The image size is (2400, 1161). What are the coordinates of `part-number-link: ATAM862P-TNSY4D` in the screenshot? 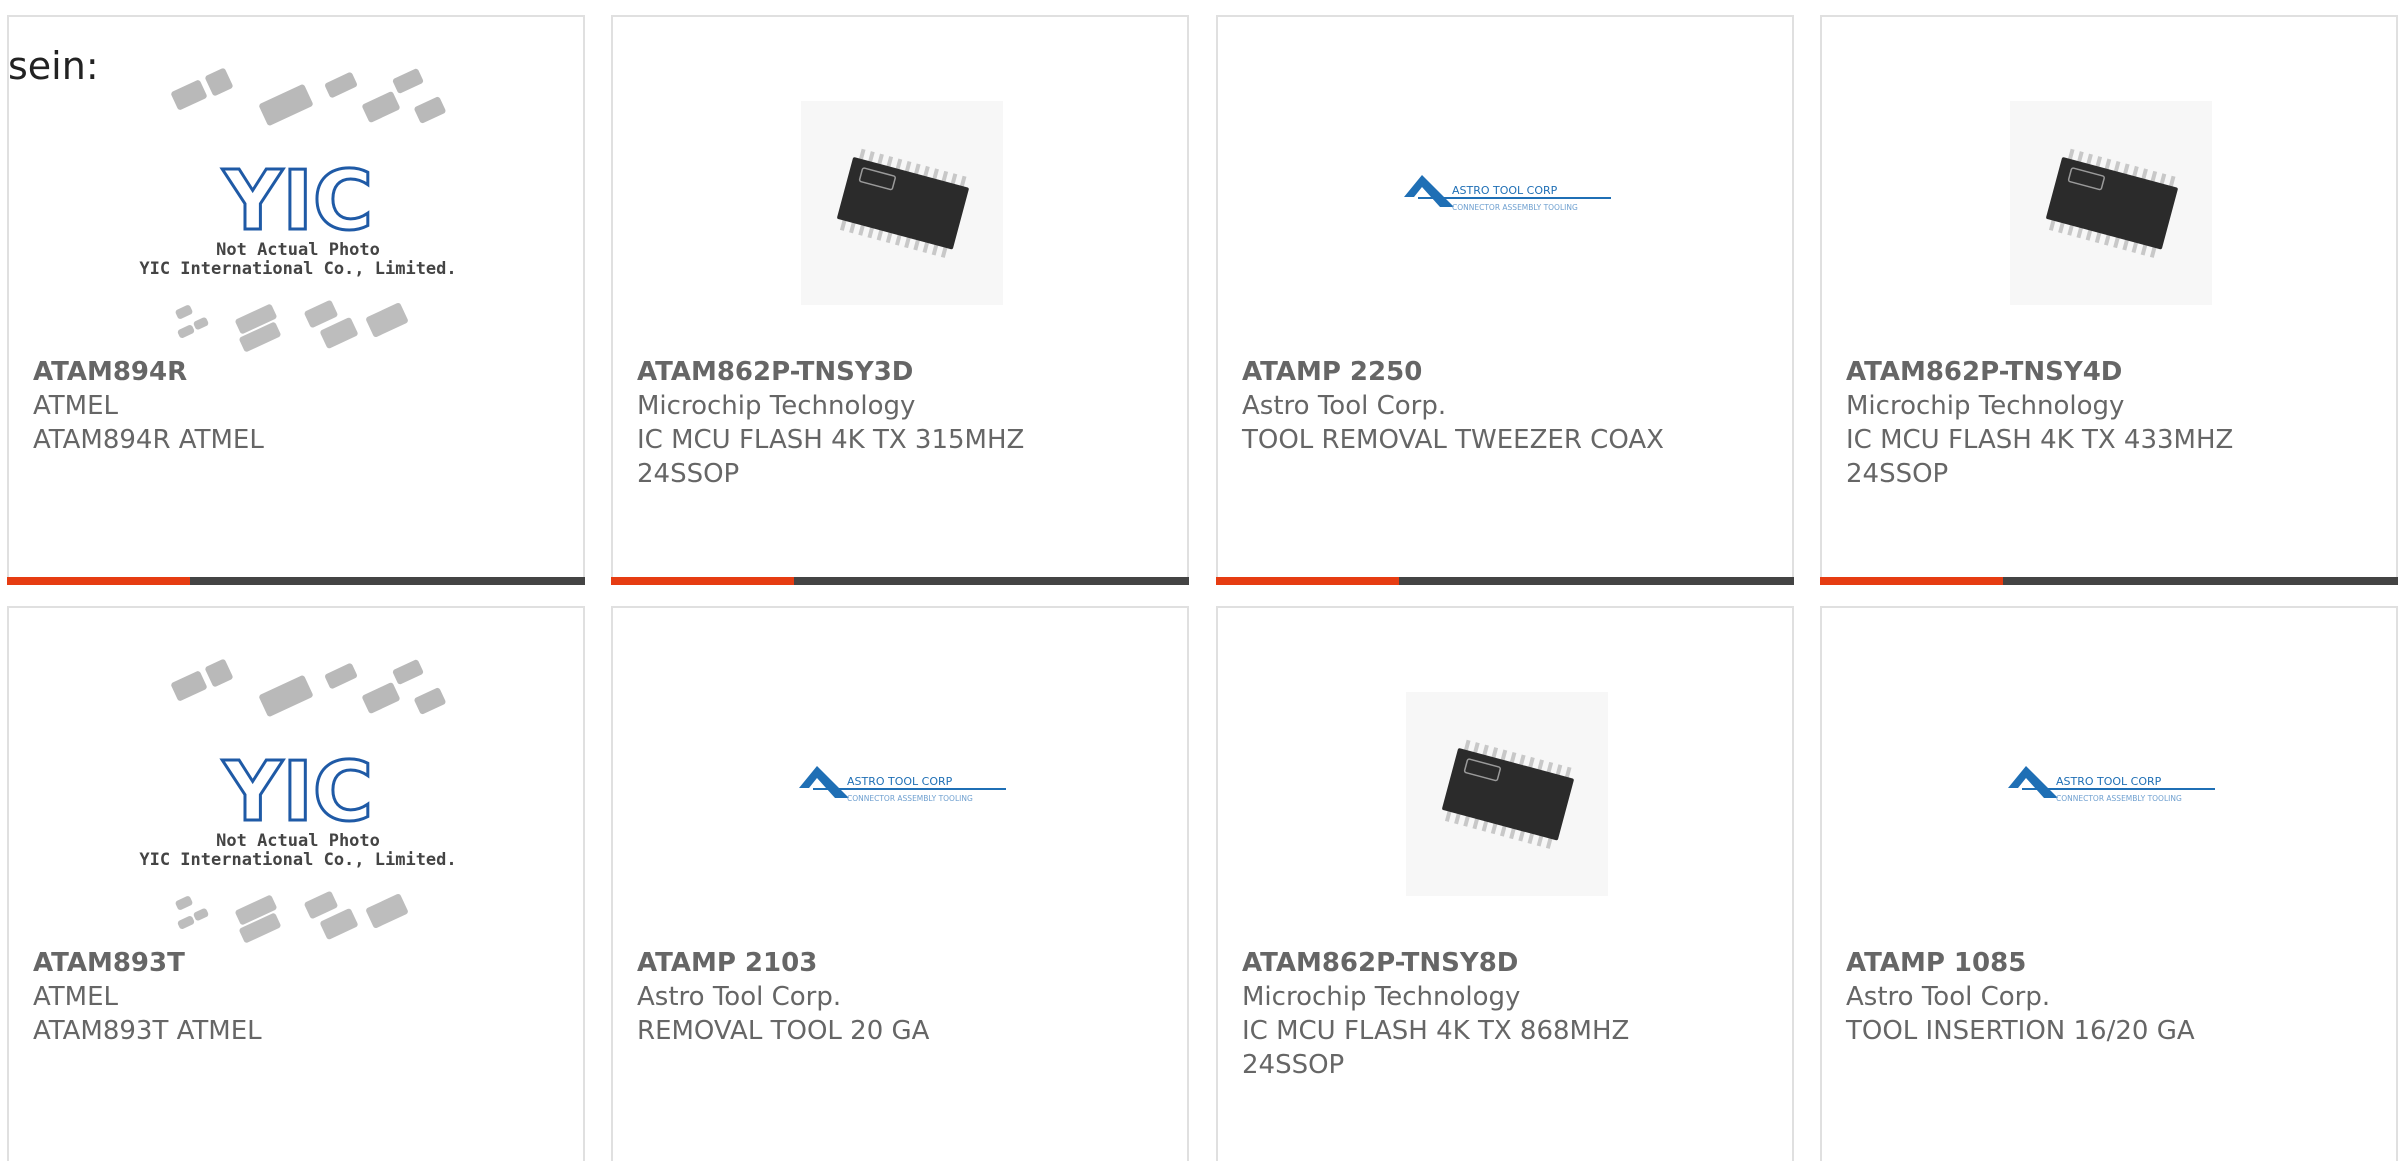 It's located at (2106, 372).